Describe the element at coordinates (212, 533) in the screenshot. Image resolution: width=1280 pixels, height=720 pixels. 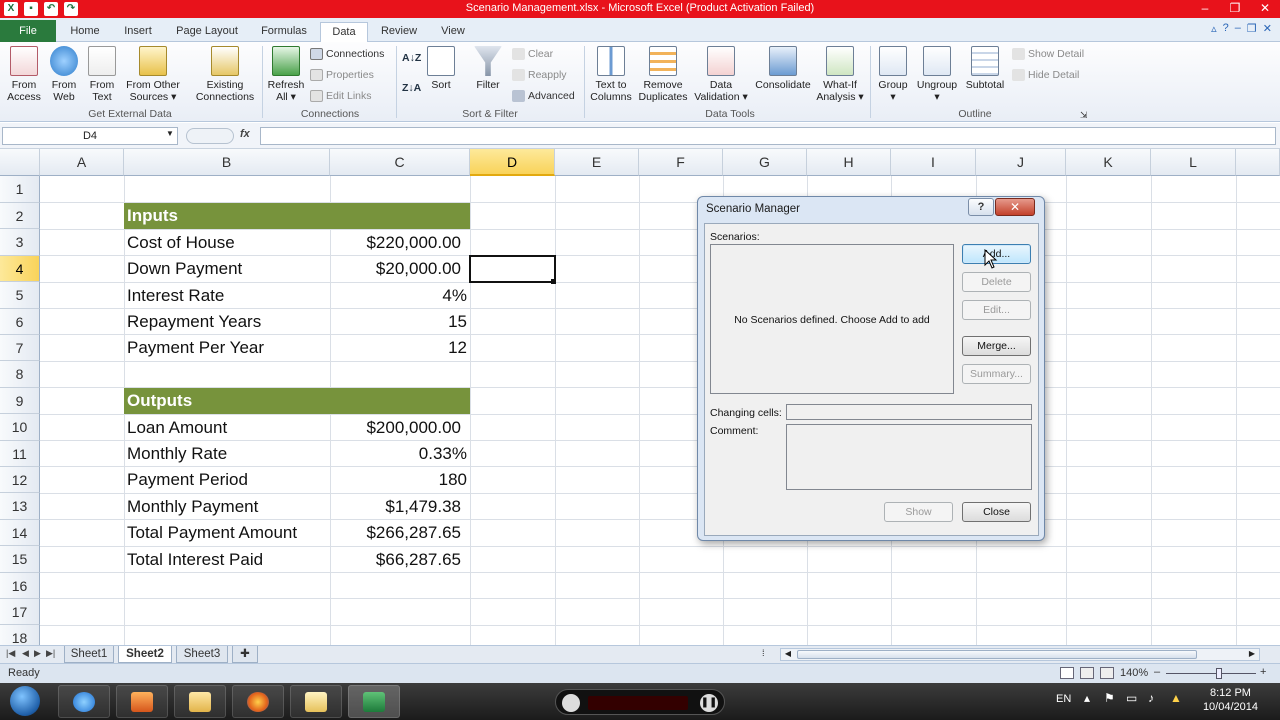
I see `cell-label: Total Payment Amount` at that location.